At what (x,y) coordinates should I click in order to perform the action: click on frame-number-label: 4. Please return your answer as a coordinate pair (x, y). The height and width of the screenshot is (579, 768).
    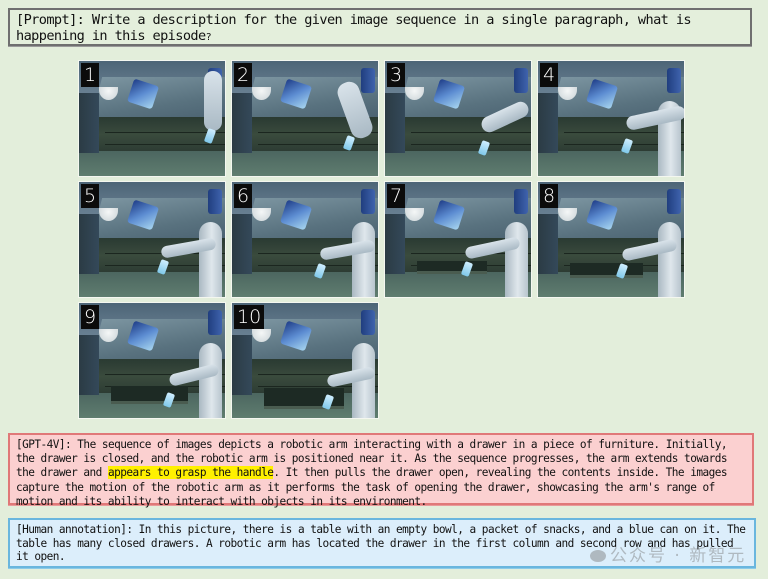
    Looking at the image, I should click on (549, 75).